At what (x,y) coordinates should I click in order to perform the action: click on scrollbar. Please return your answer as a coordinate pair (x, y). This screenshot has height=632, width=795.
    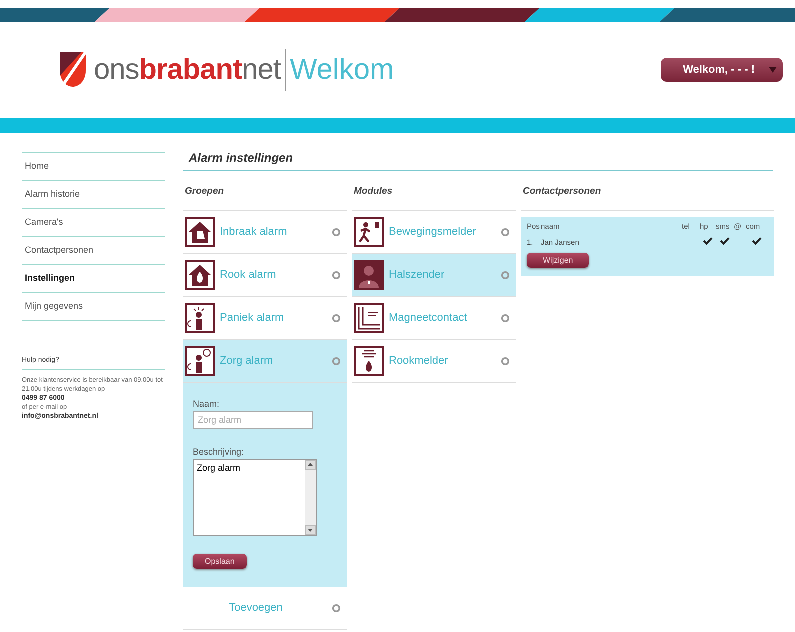
    Looking at the image, I should click on (310, 497).